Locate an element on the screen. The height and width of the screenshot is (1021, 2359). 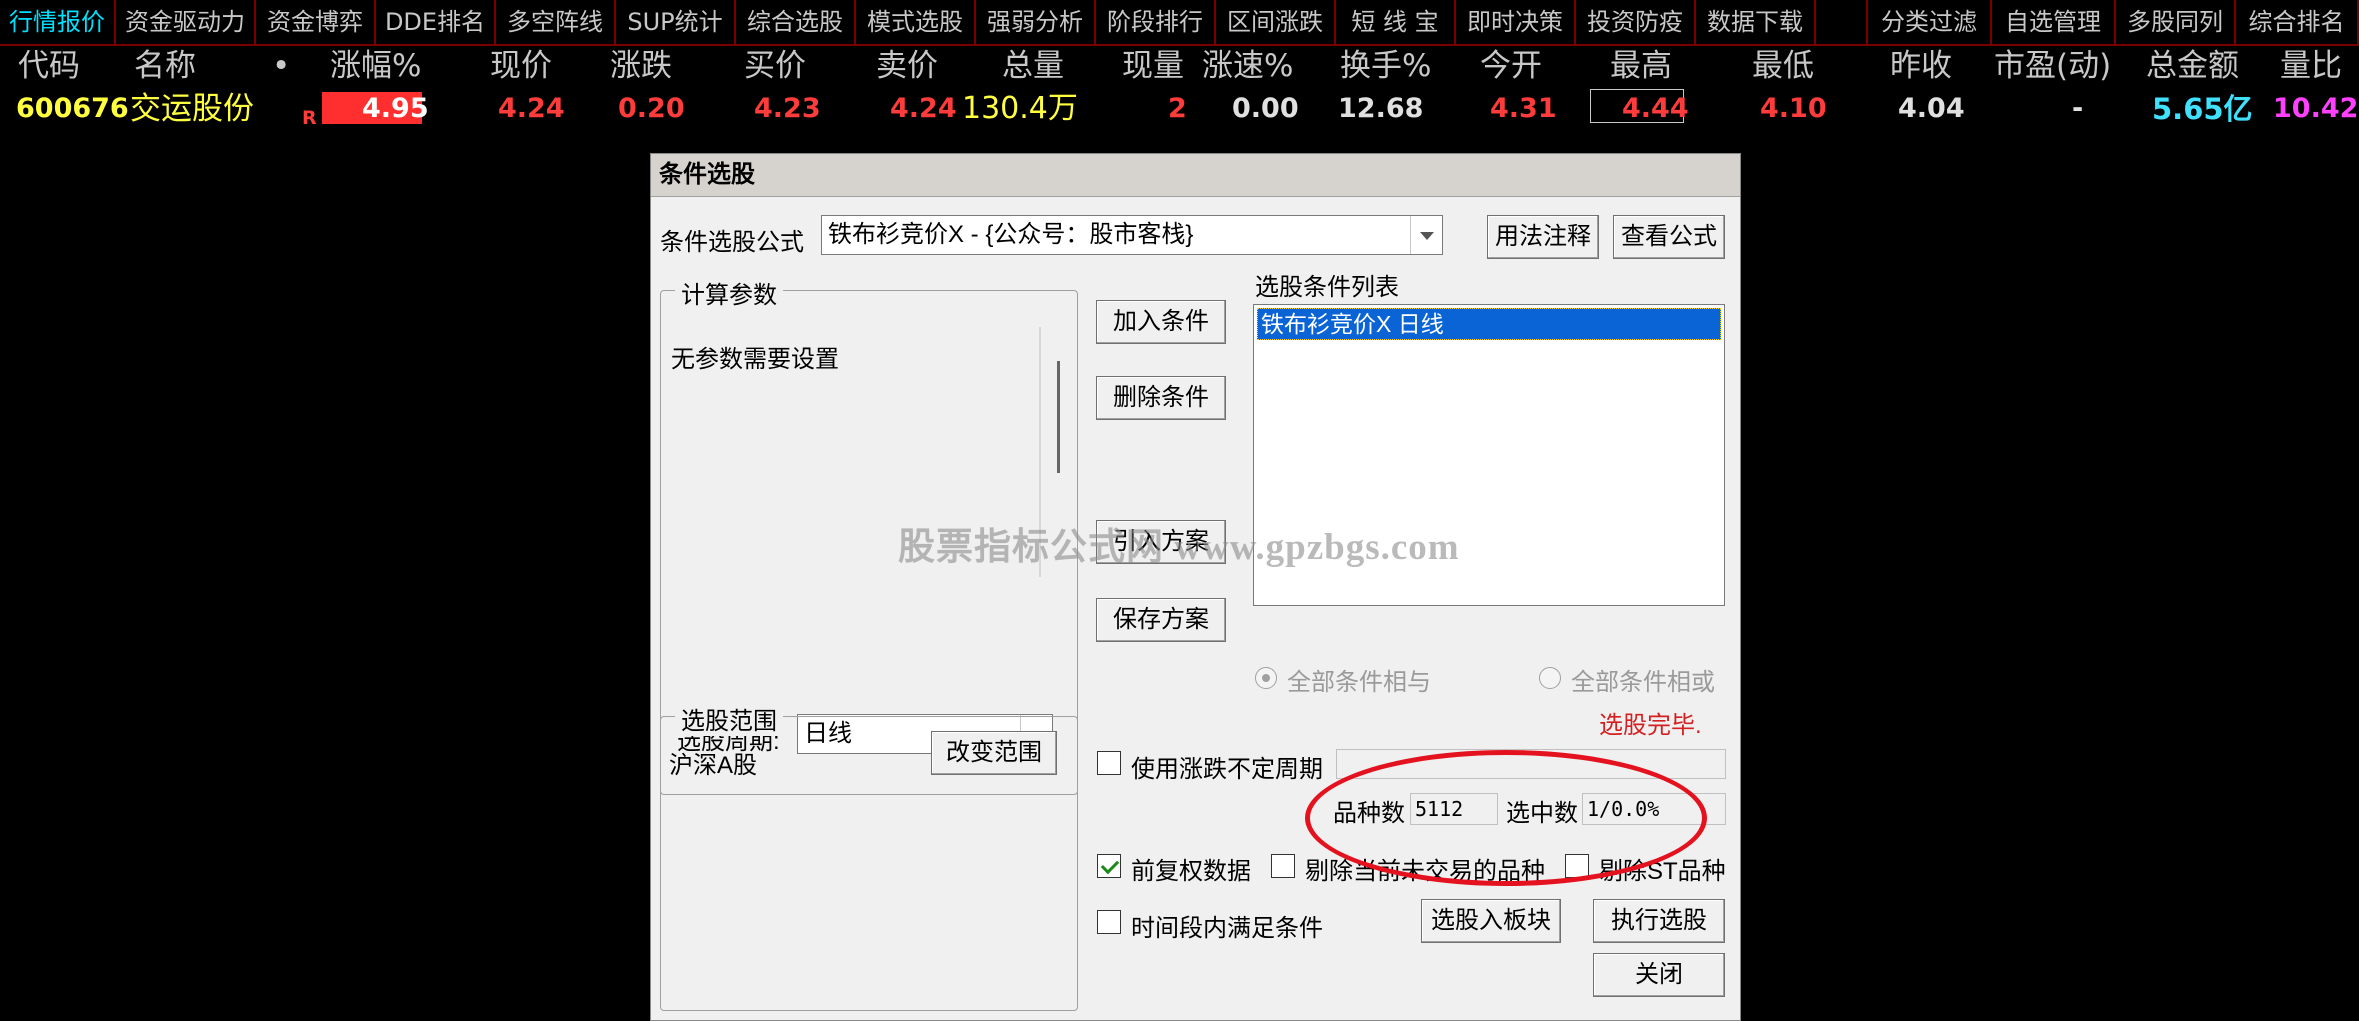
row-vol-ratio: 10.42 is located at coordinates (2316, 108).